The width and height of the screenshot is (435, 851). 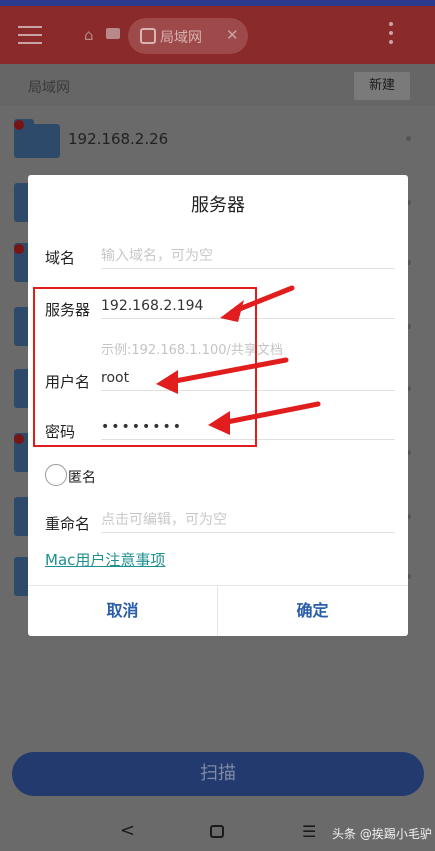 What do you see at coordinates (148, 36) in the screenshot?
I see `network-icon` at bounding box center [148, 36].